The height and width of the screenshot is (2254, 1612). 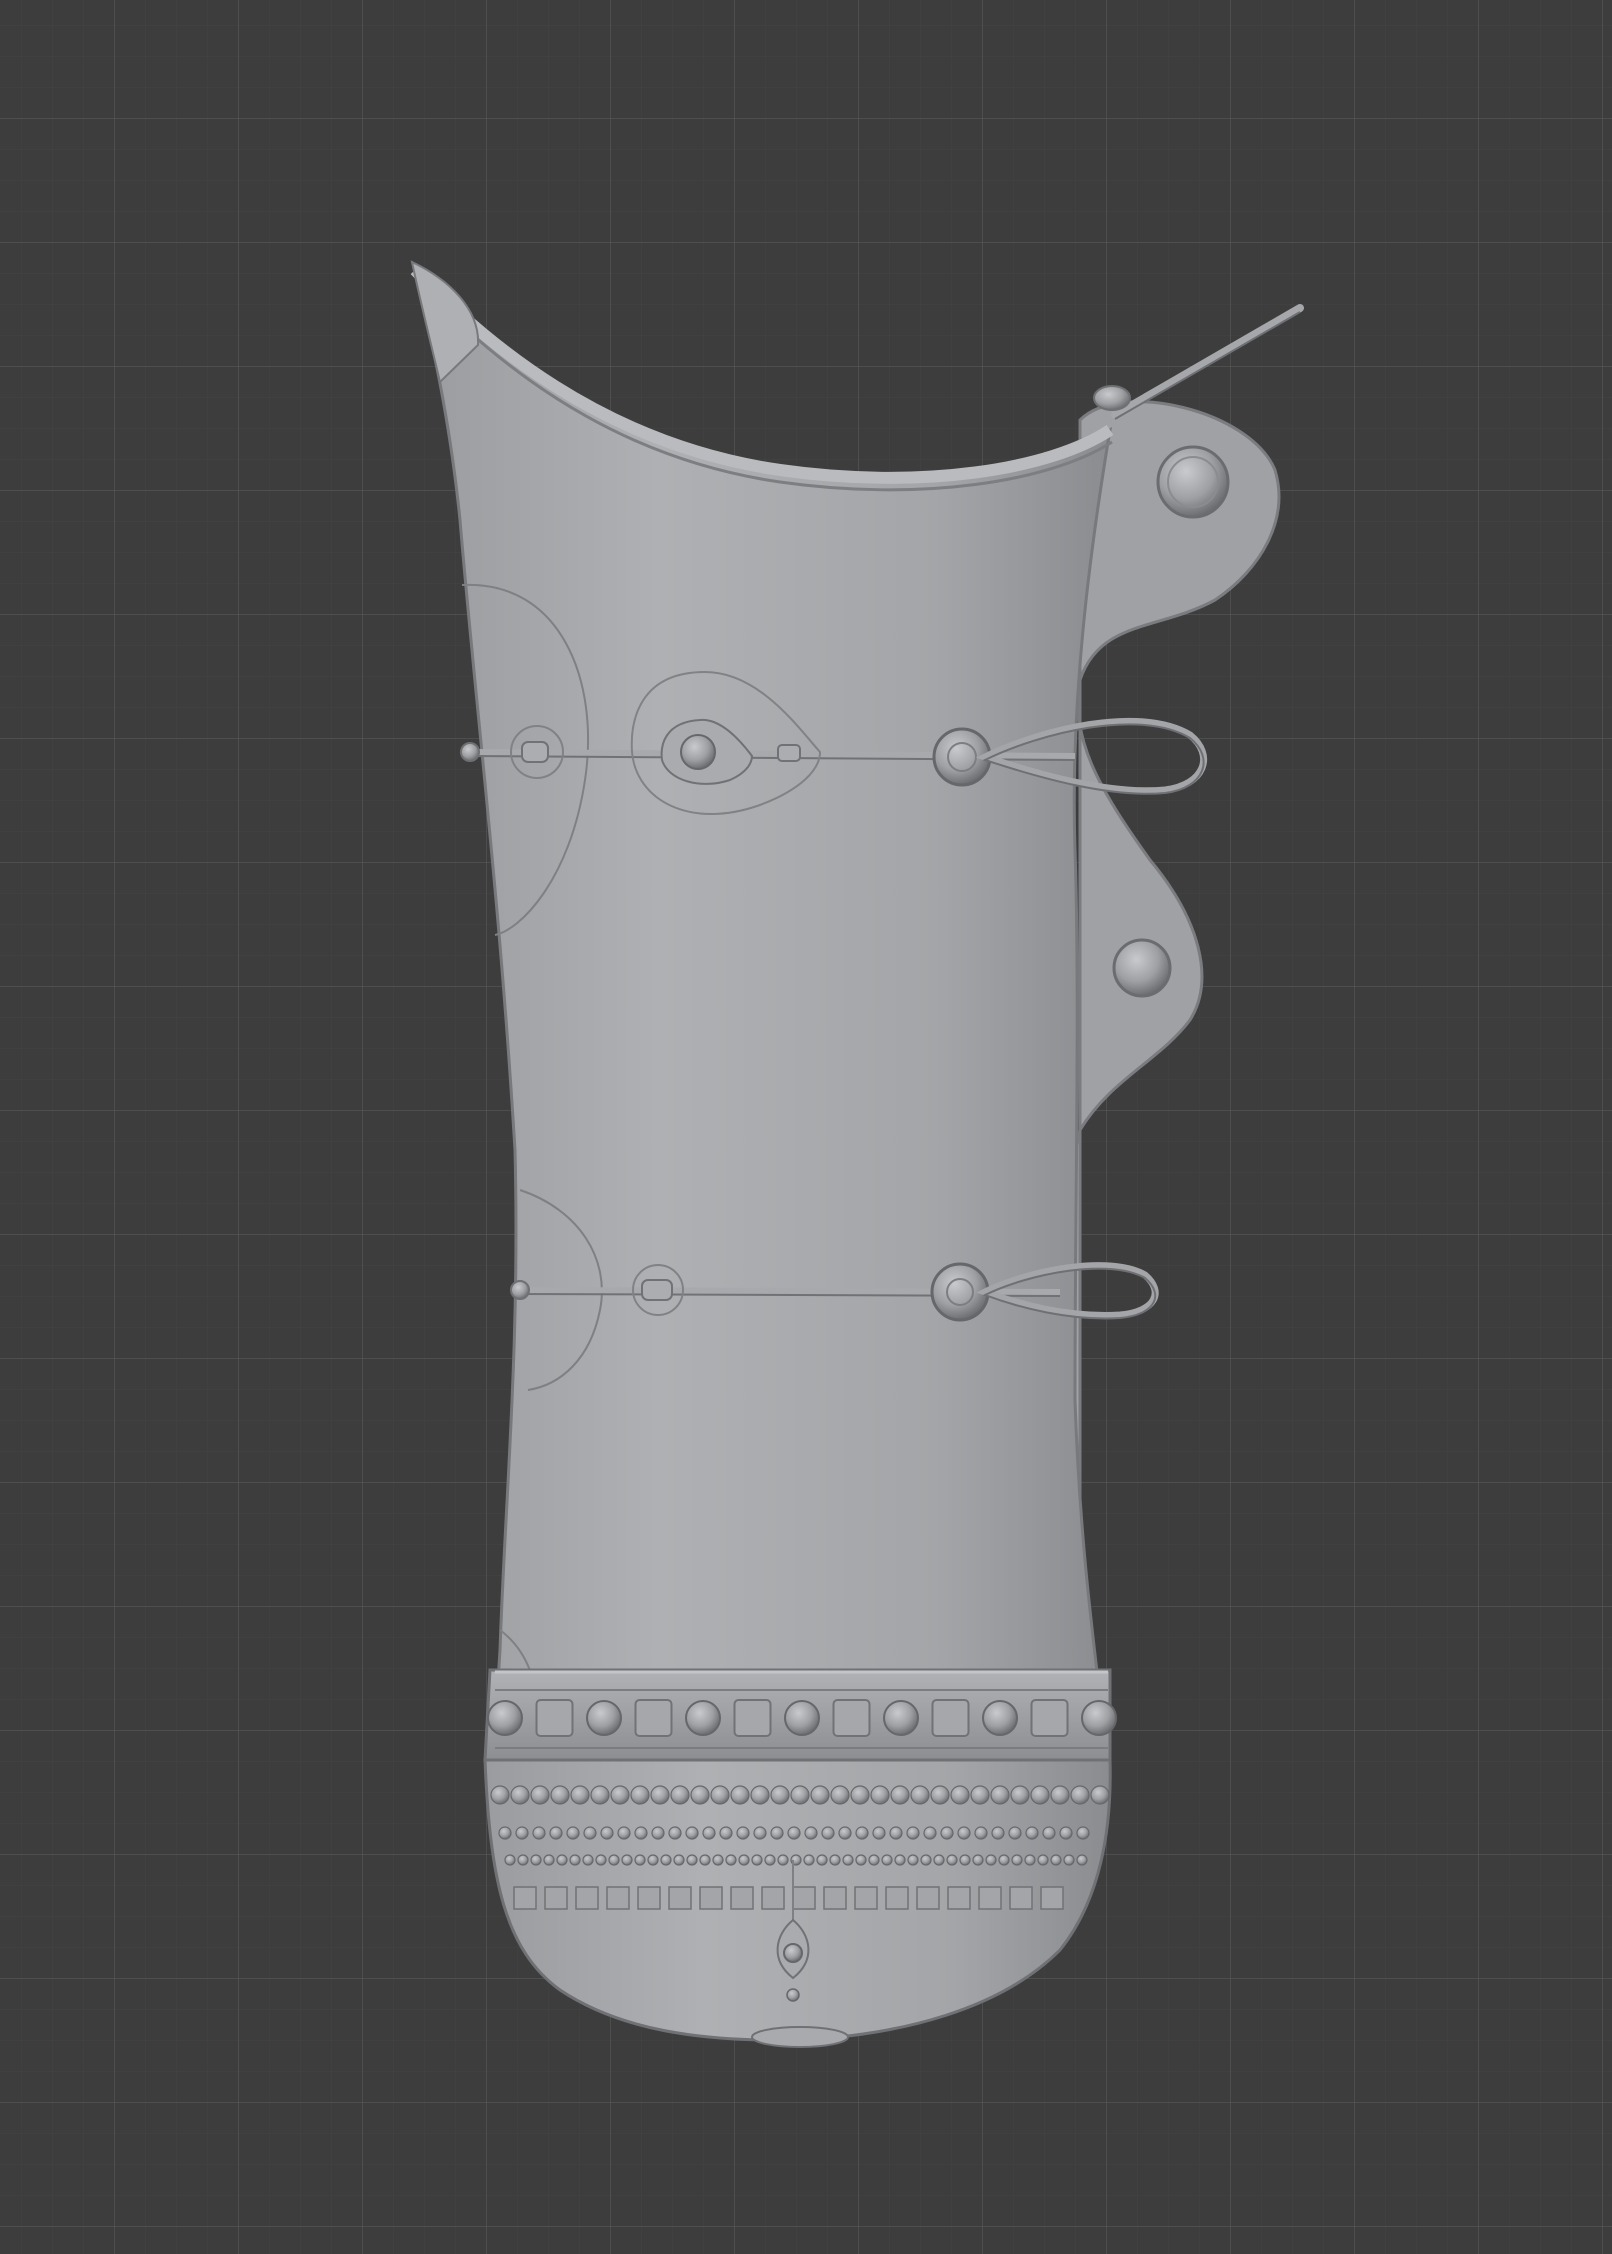 I want to click on pin-knob, so click(x=1112, y=398).